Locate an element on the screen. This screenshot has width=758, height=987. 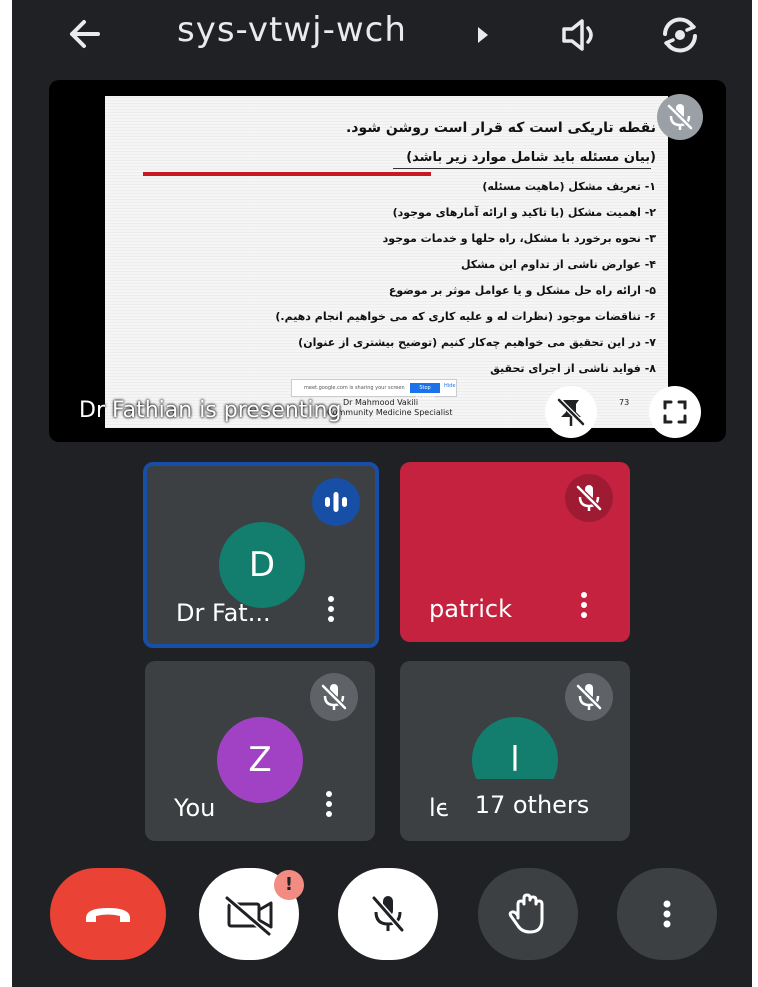
alert-badge: ! is located at coordinates (289, 885).